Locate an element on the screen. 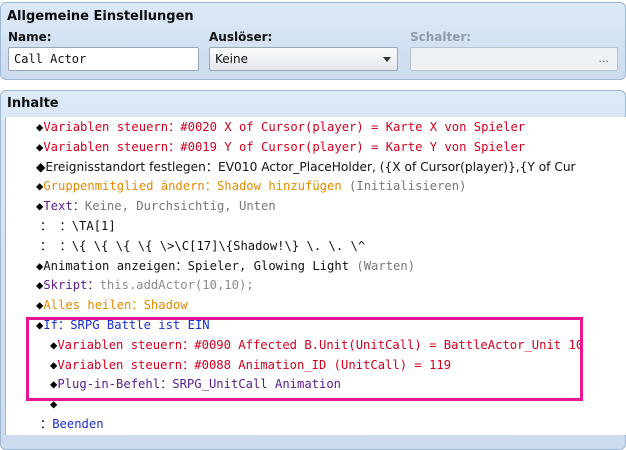 The width and height of the screenshot is (626, 450). command-text: ：\TA[1] is located at coordinates (84, 226).